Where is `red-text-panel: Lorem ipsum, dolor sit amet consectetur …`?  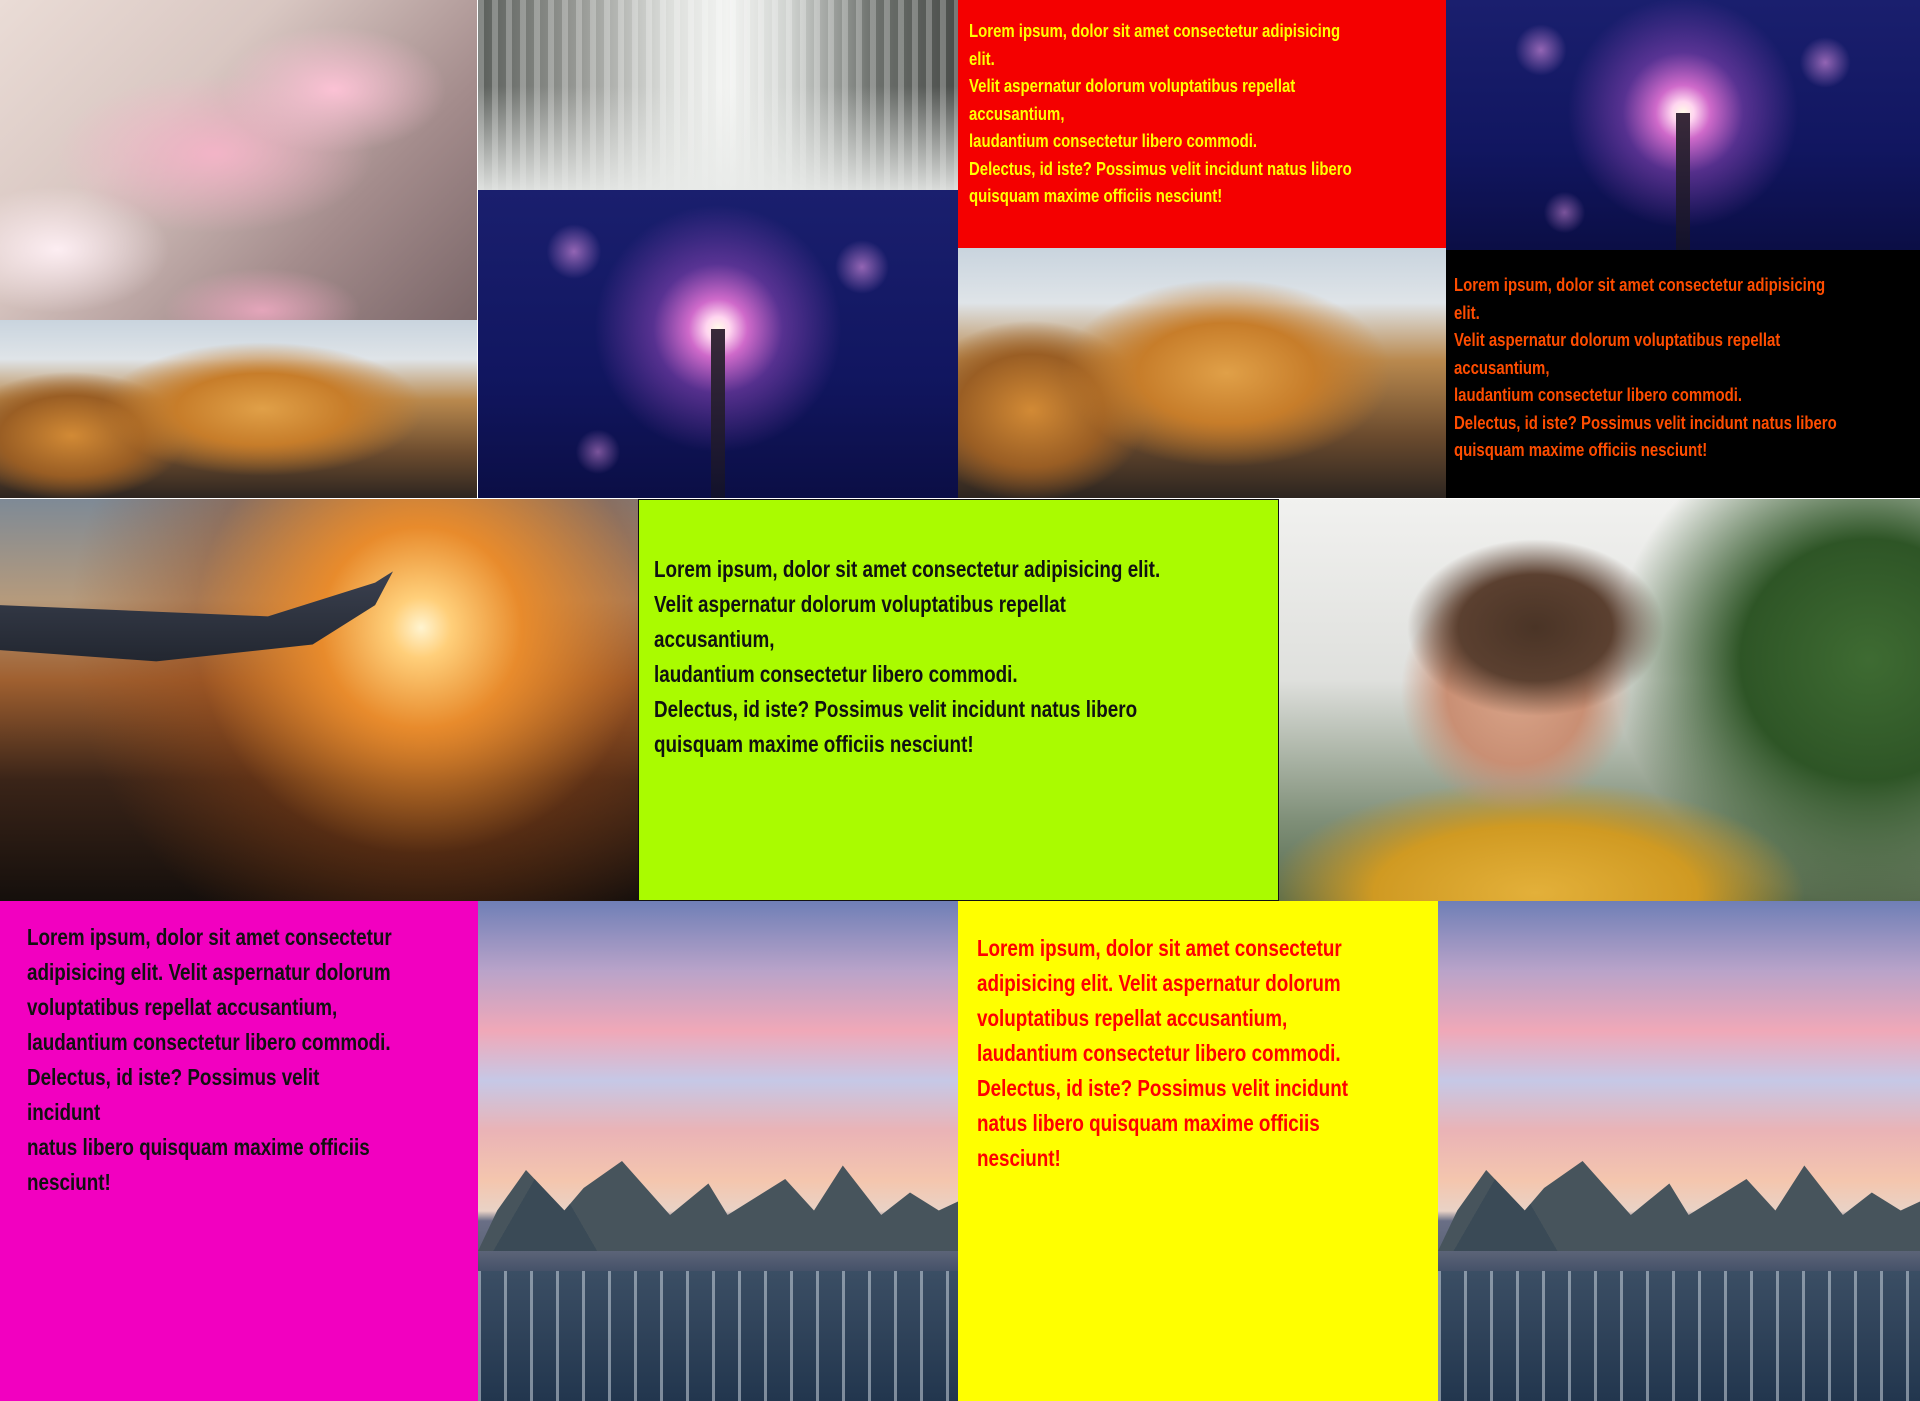
red-text-panel: Lorem ipsum, dolor sit amet consectetur … is located at coordinates (1202, 124).